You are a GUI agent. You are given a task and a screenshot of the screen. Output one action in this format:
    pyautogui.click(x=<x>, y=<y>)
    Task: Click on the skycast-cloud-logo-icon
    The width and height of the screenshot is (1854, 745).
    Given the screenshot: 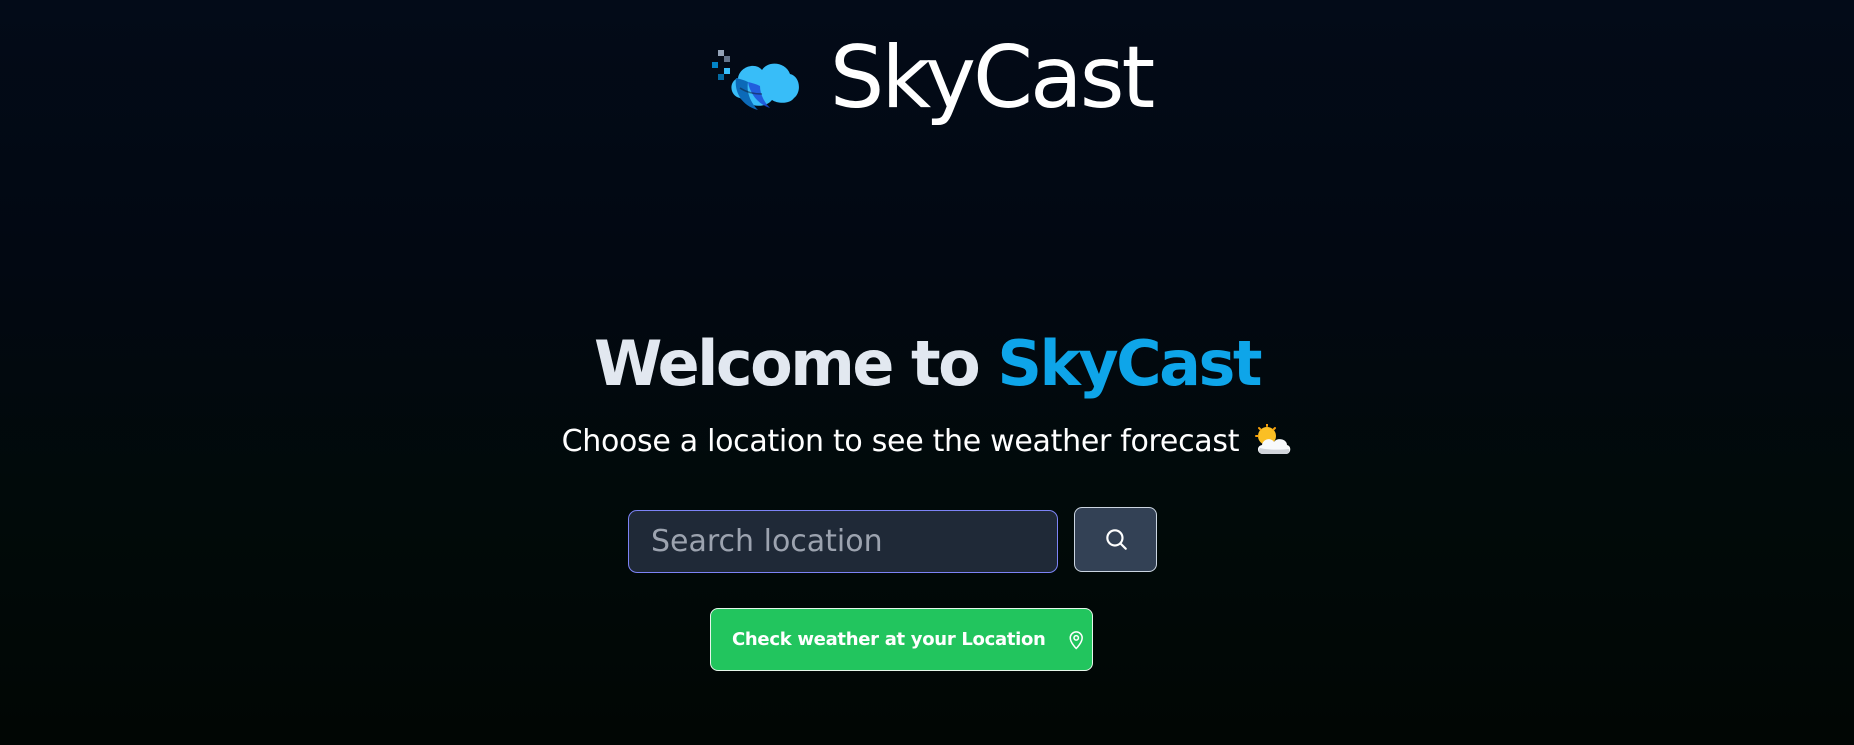 What is the action you would take?
    pyautogui.click(x=755, y=80)
    